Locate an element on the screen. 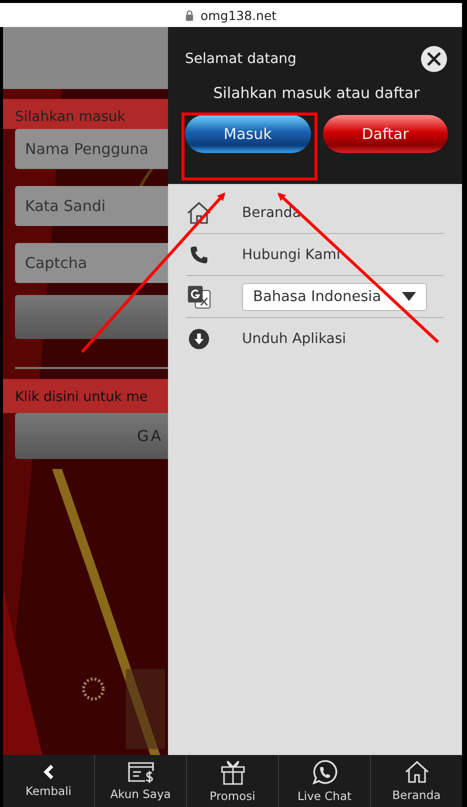 The image size is (467, 807). close-icon is located at coordinates (434, 59).